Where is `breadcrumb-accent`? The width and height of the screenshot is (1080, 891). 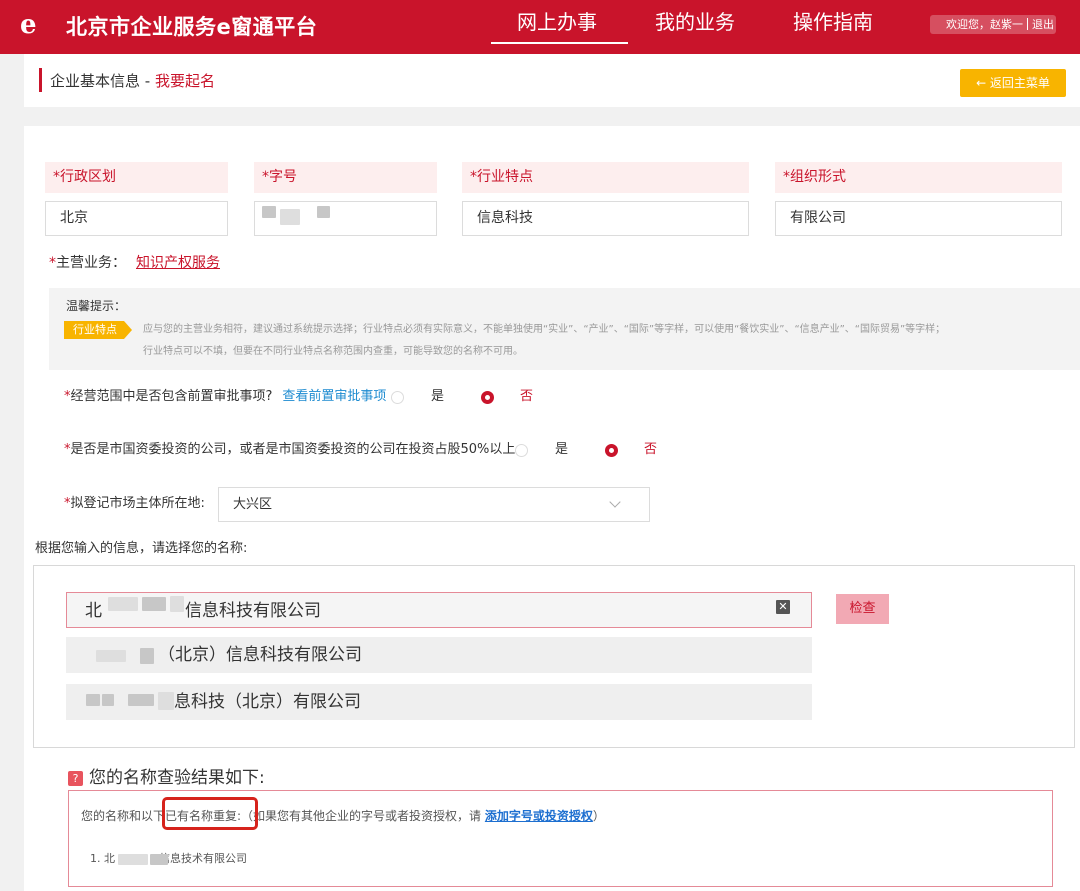 breadcrumb-accent is located at coordinates (40, 80).